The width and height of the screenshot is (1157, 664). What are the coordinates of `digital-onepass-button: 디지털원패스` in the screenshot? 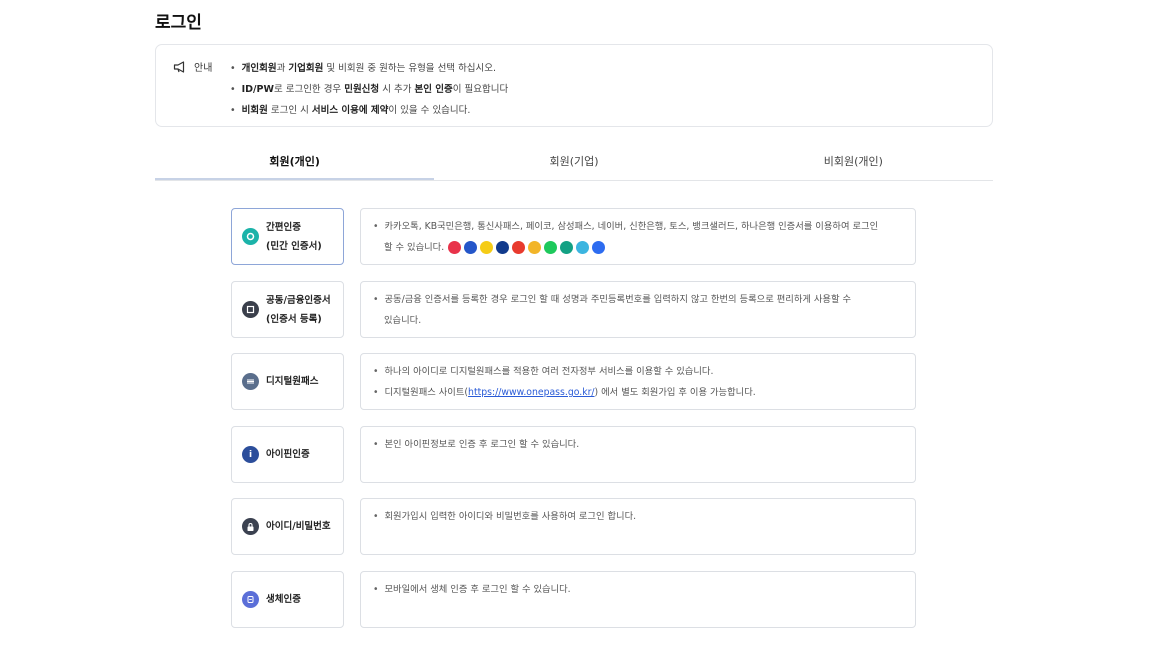 It's located at (287, 381).